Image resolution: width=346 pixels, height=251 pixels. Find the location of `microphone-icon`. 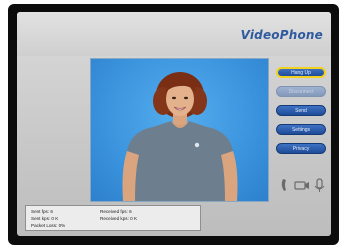

microphone-icon is located at coordinates (319, 185).